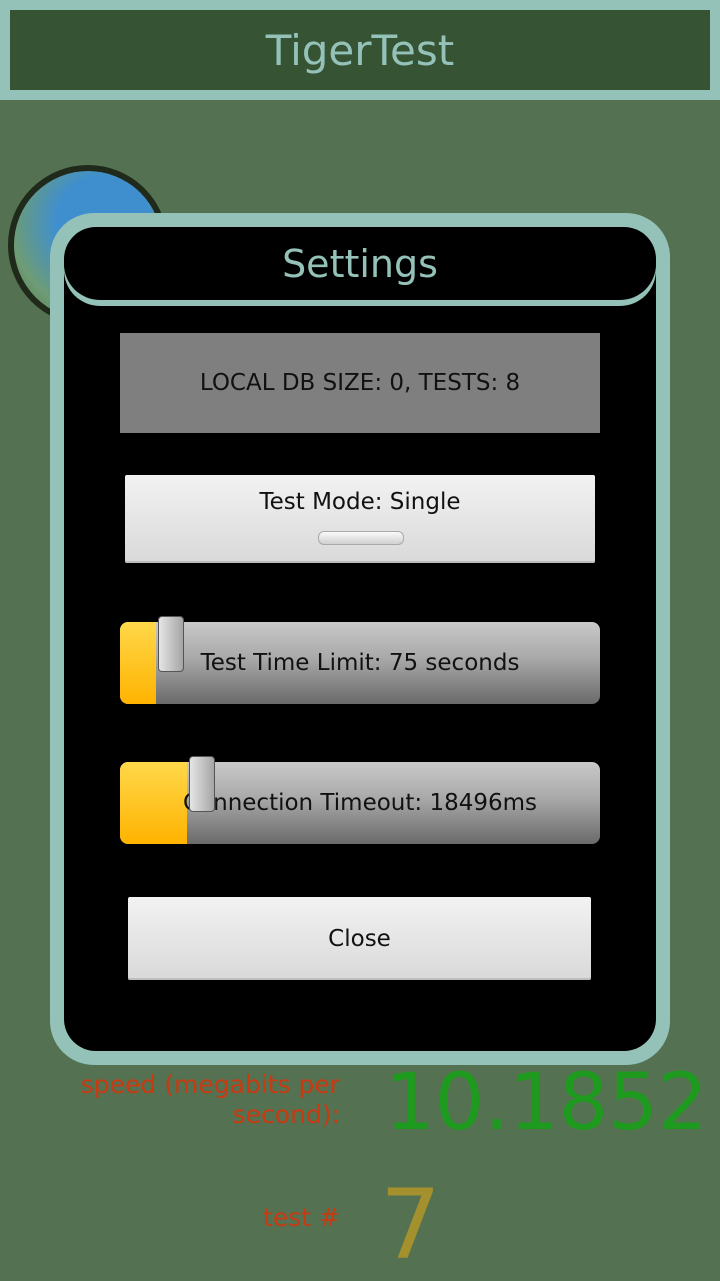 Image resolution: width=720 pixels, height=1281 pixels. Describe the element at coordinates (210, 1099) in the screenshot. I see `speed-label: speed (megabits per second):` at that location.